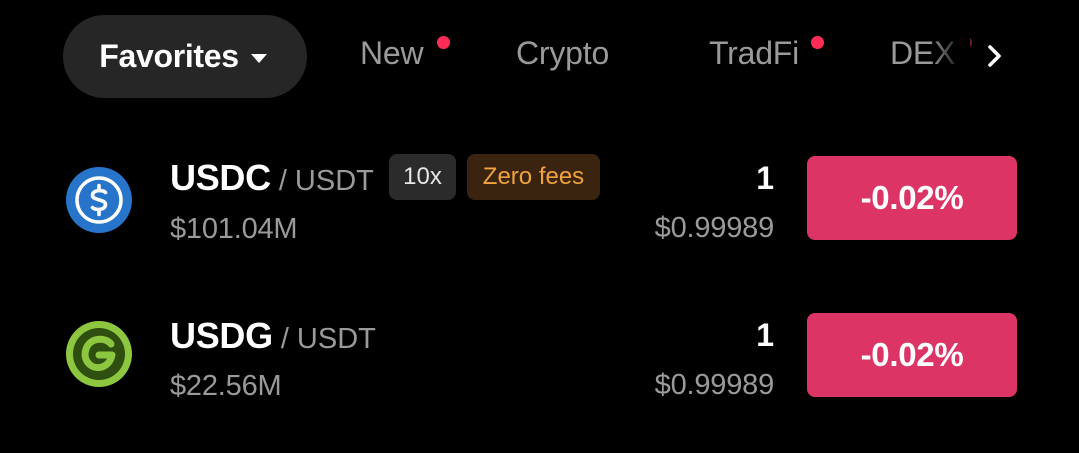  What do you see at coordinates (234, 229) in the screenshot?
I see `volume-24h: $101.04M` at bounding box center [234, 229].